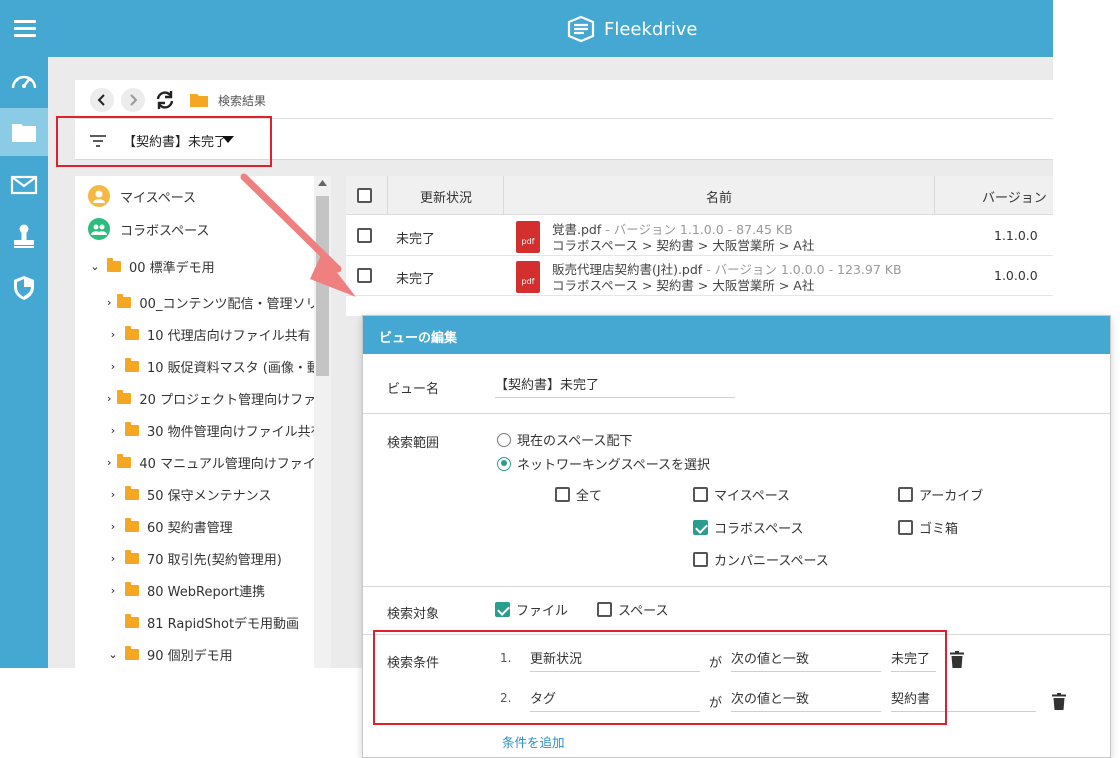  I want to click on back-button, so click(102, 100).